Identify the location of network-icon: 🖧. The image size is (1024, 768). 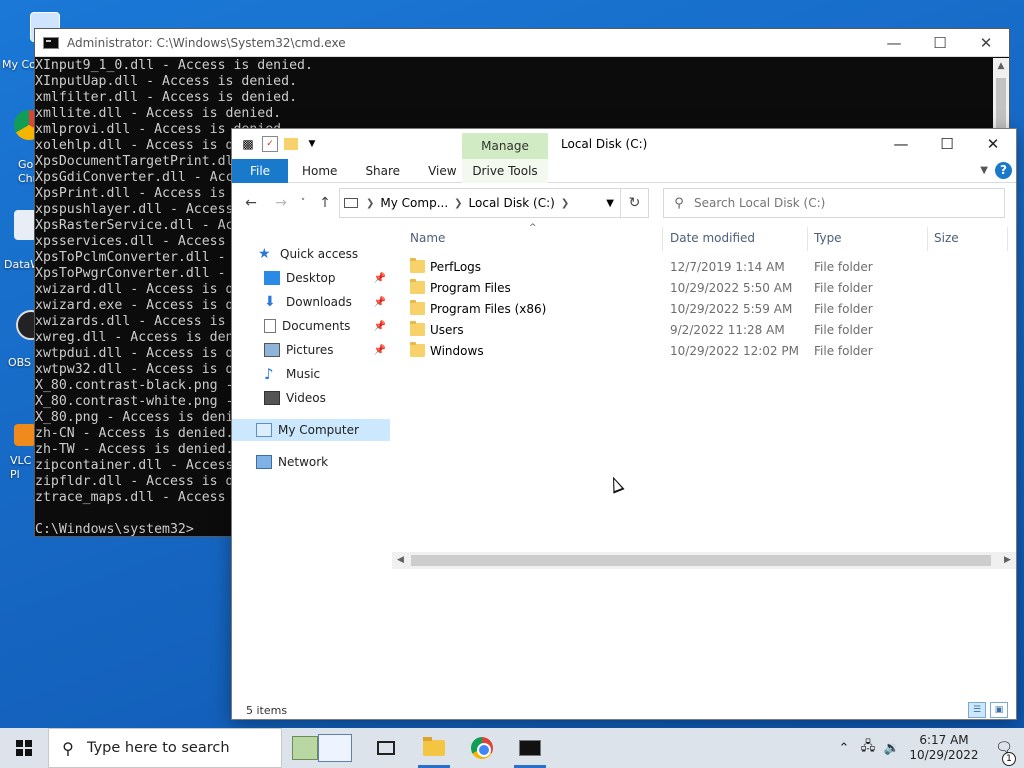
(868, 748).